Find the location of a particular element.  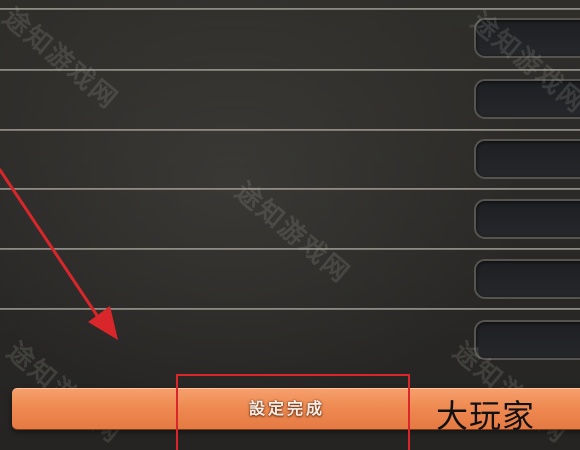

watermark: 途知游戏网 is located at coordinates (62, 59).